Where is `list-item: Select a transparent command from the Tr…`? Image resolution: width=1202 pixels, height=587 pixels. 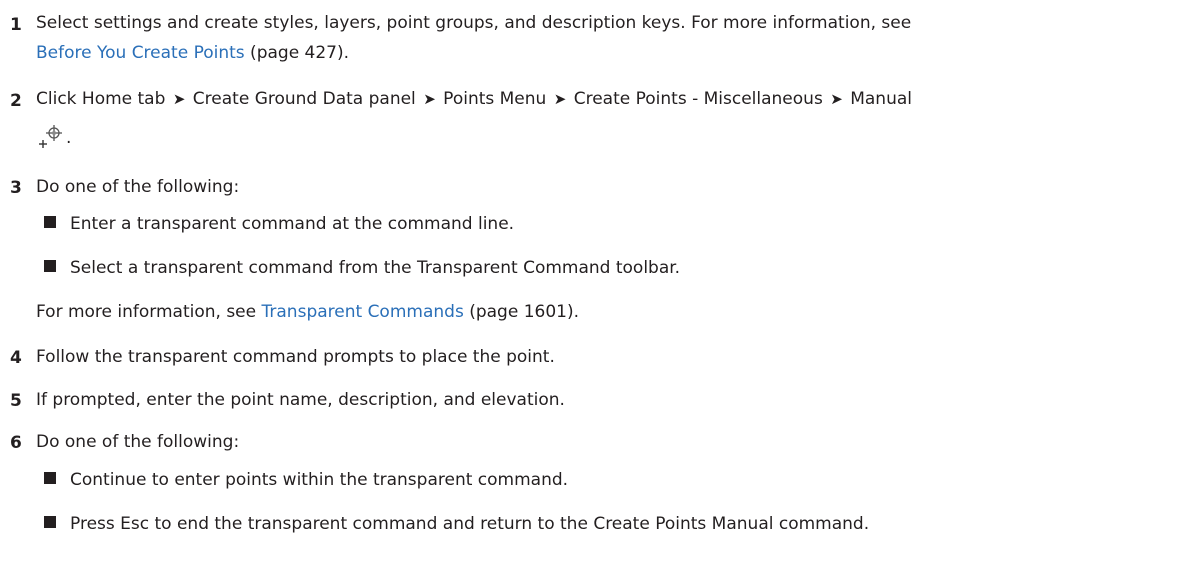 list-item: Select a transparent command from the Tr… is located at coordinates (362, 268).